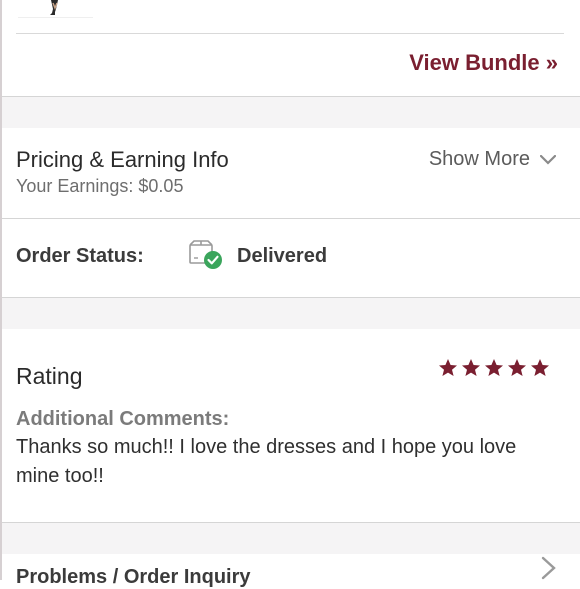 The height and width of the screenshot is (589, 580). I want to click on view-bundle-link: View Bundle », so click(483, 63).